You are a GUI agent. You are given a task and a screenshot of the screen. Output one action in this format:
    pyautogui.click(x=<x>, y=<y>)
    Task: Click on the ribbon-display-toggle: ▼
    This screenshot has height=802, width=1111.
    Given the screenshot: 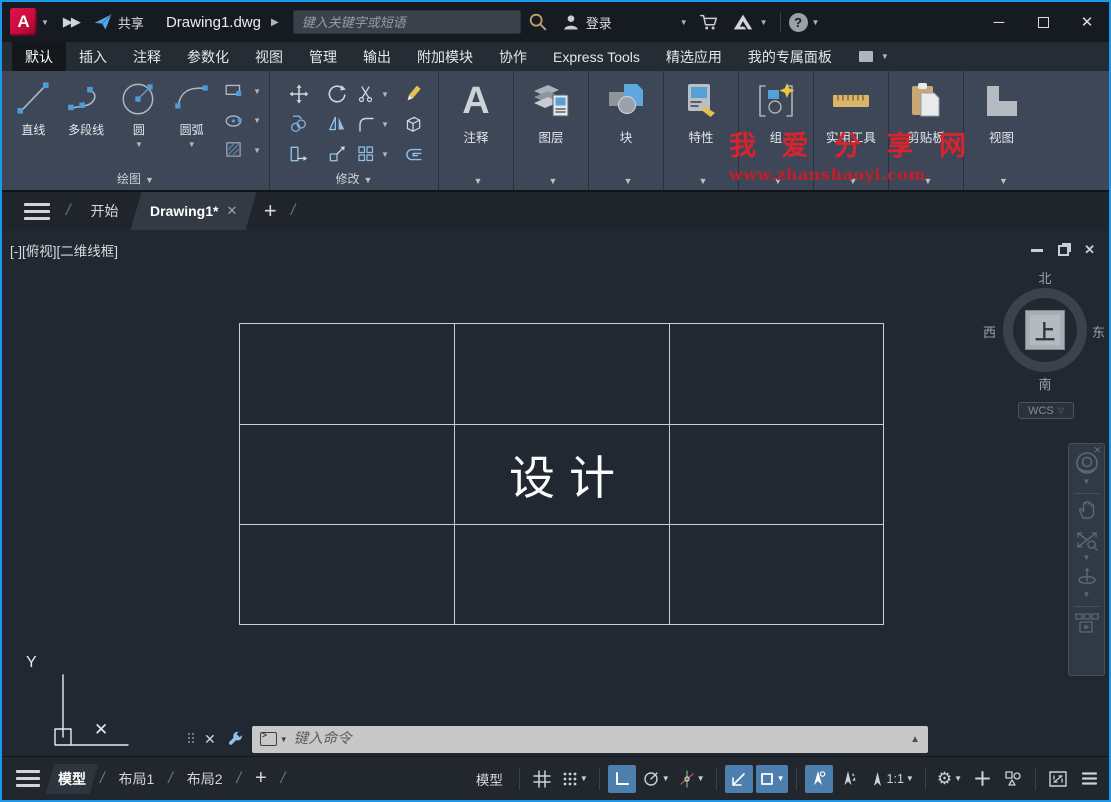 What is the action you would take?
    pyautogui.click(x=875, y=56)
    